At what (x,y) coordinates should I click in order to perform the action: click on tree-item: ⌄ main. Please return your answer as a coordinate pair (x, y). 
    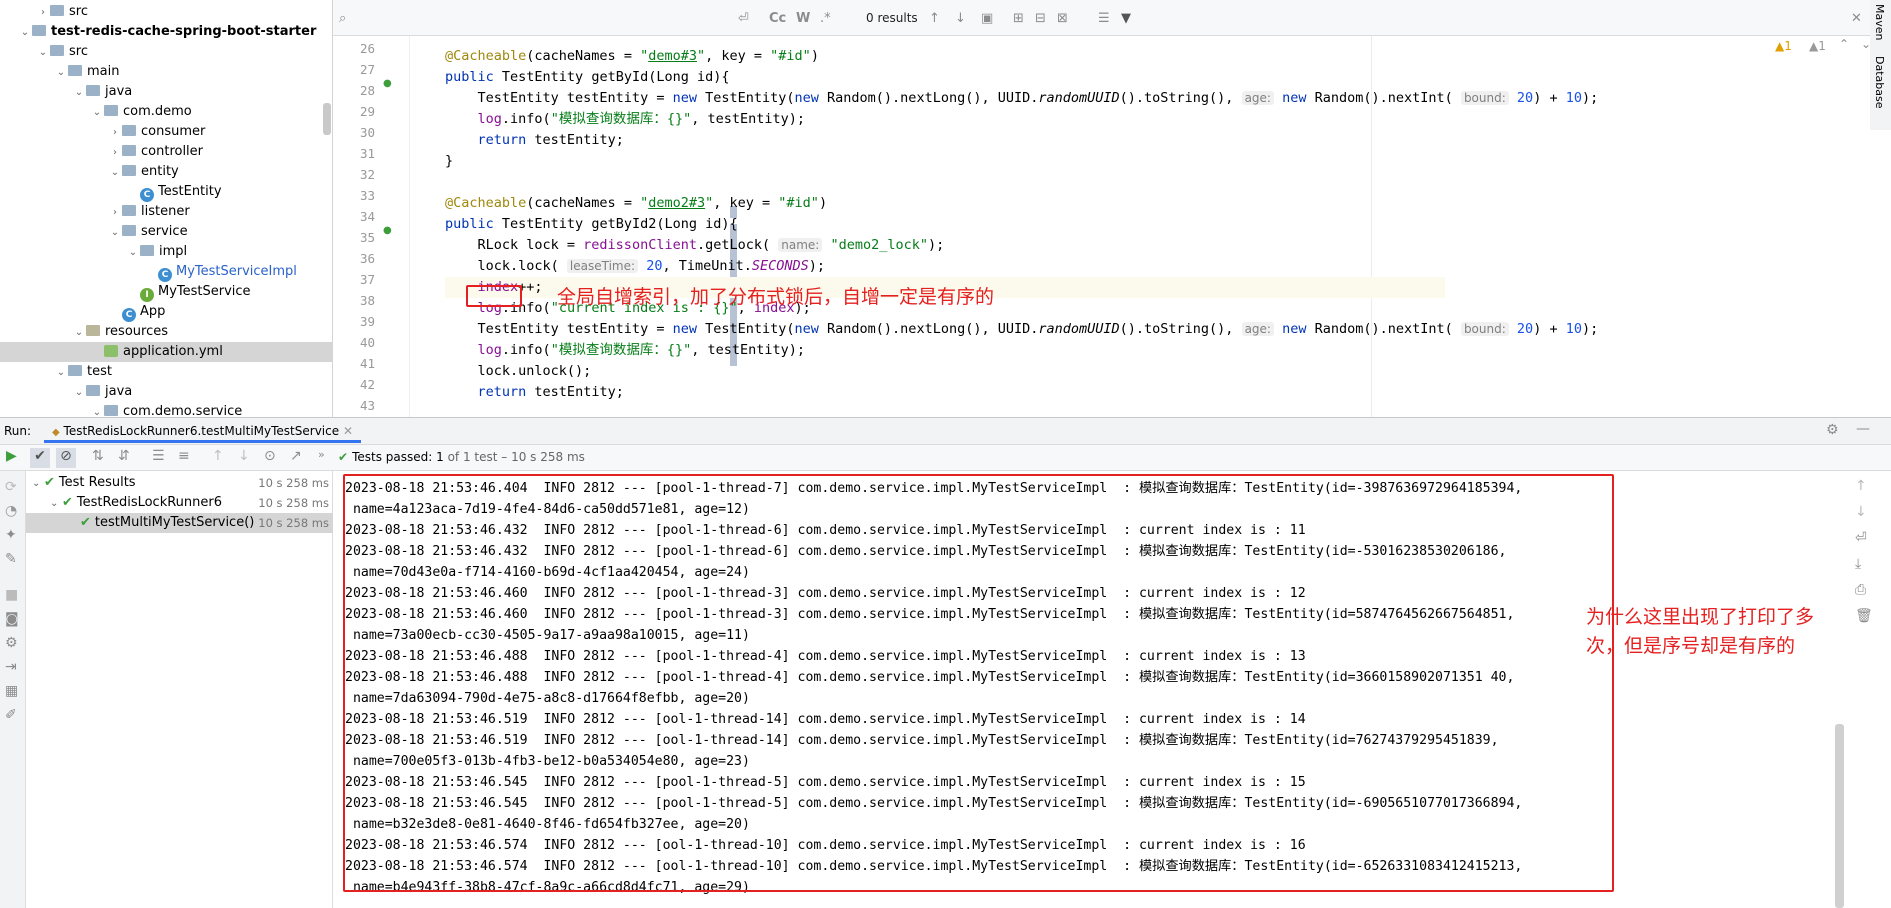
    Looking at the image, I should click on (166, 72).